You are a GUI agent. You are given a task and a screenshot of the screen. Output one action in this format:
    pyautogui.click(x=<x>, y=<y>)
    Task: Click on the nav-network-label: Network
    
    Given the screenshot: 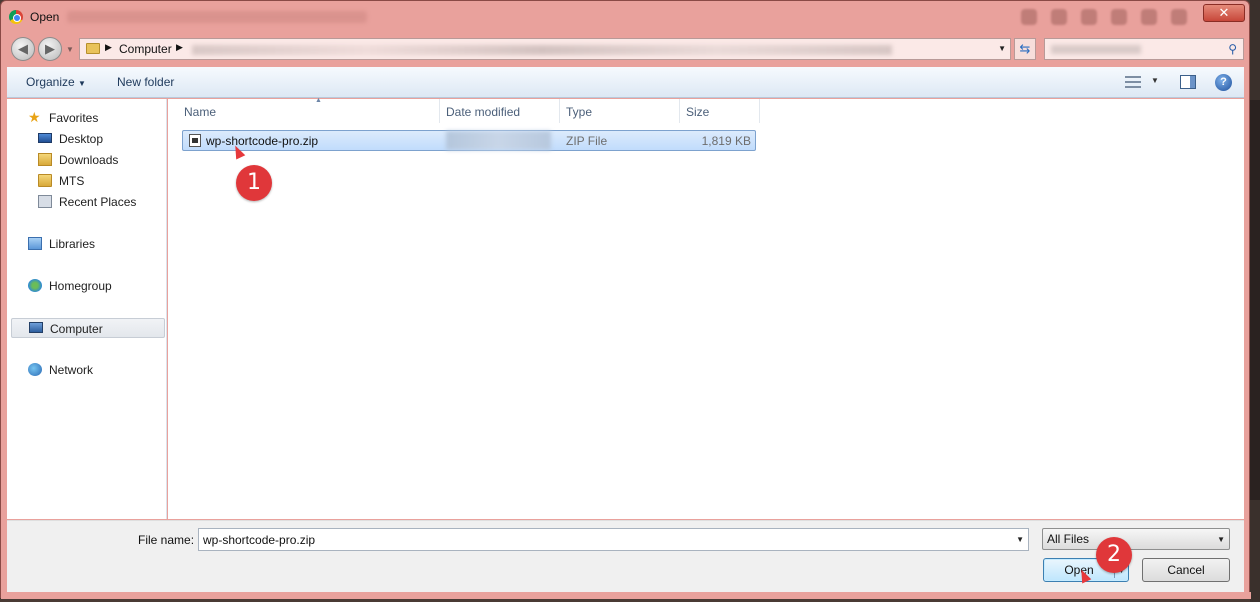 What is the action you would take?
    pyautogui.click(x=71, y=370)
    